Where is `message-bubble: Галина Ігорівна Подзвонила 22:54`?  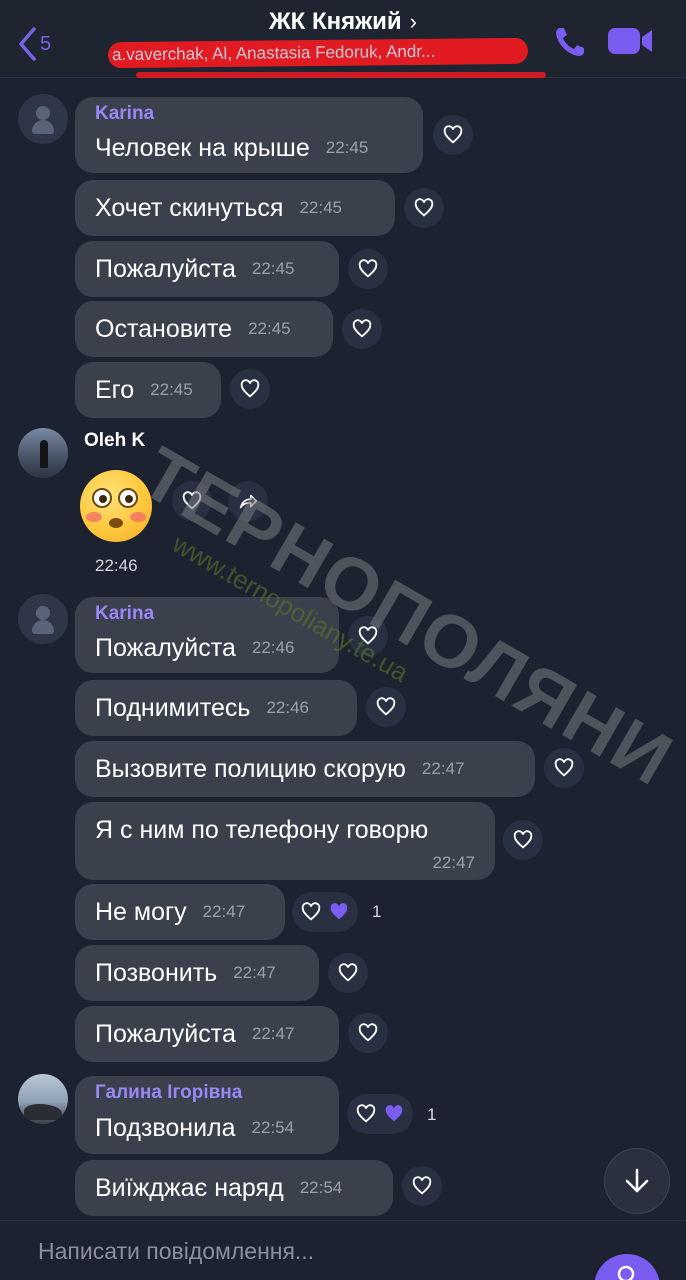 message-bubble: Галина Ігорівна Подзвонила 22:54 is located at coordinates (207, 1115).